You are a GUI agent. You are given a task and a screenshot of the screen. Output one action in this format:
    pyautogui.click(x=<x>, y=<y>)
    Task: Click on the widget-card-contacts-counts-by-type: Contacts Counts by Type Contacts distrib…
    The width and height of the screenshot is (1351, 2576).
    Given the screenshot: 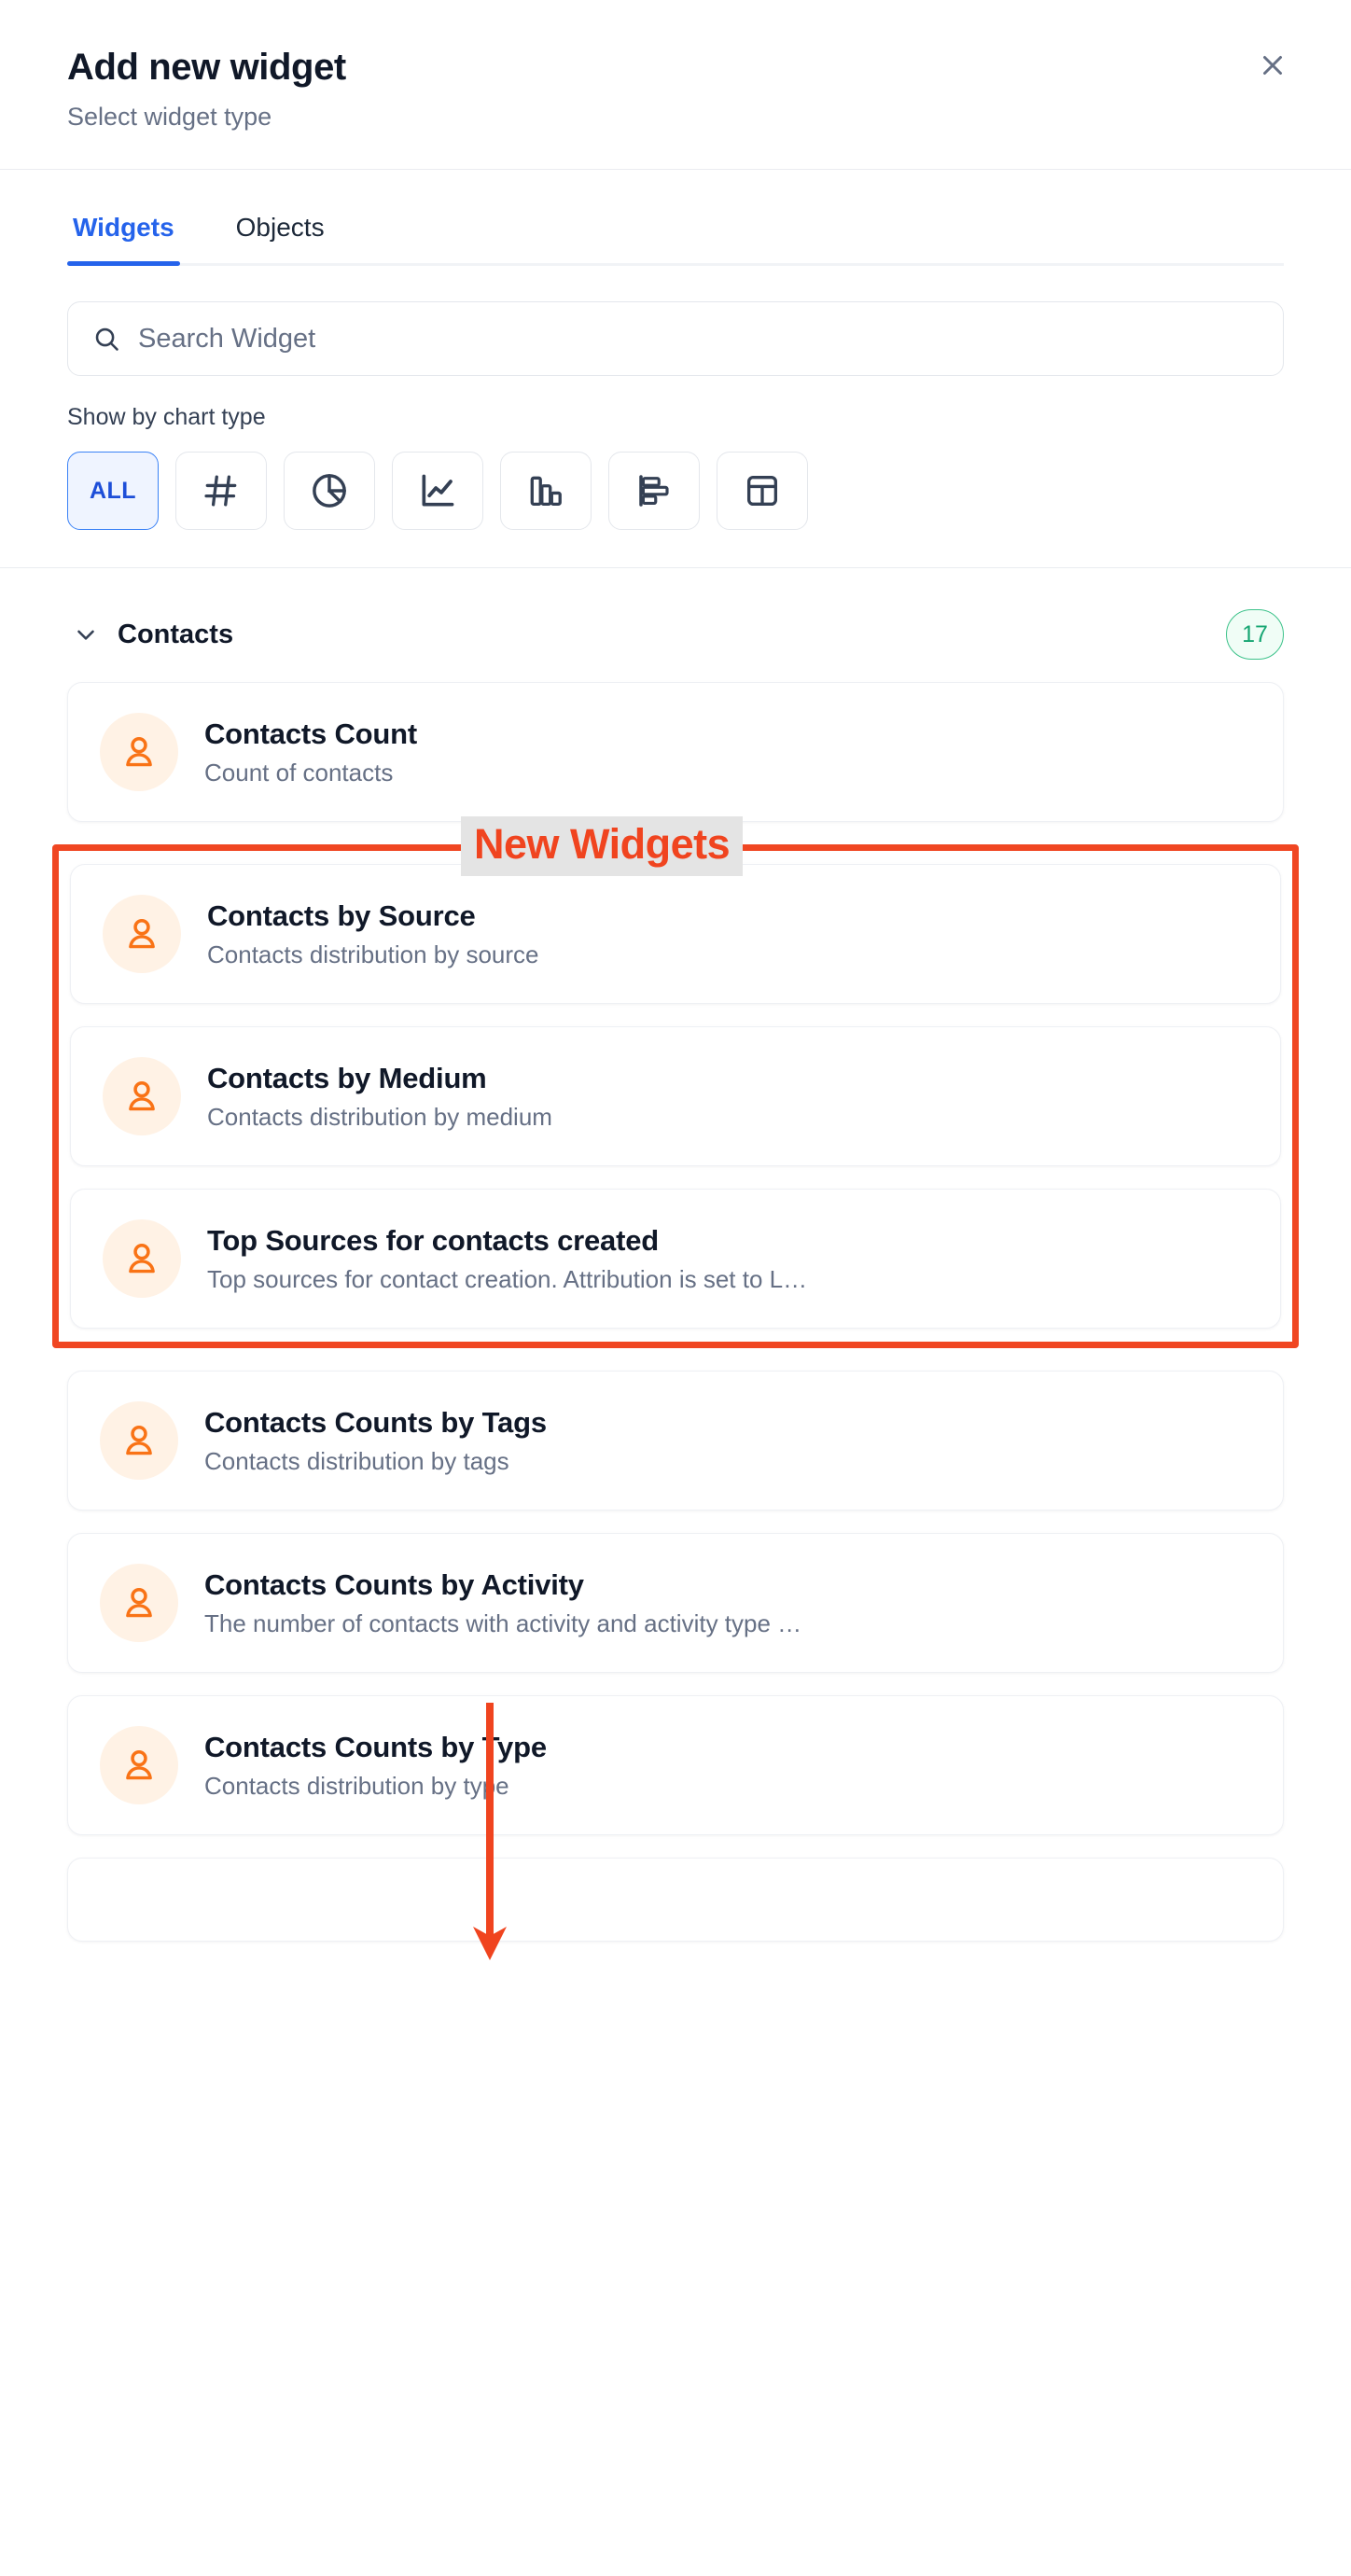 What is the action you would take?
    pyautogui.click(x=675, y=1765)
    